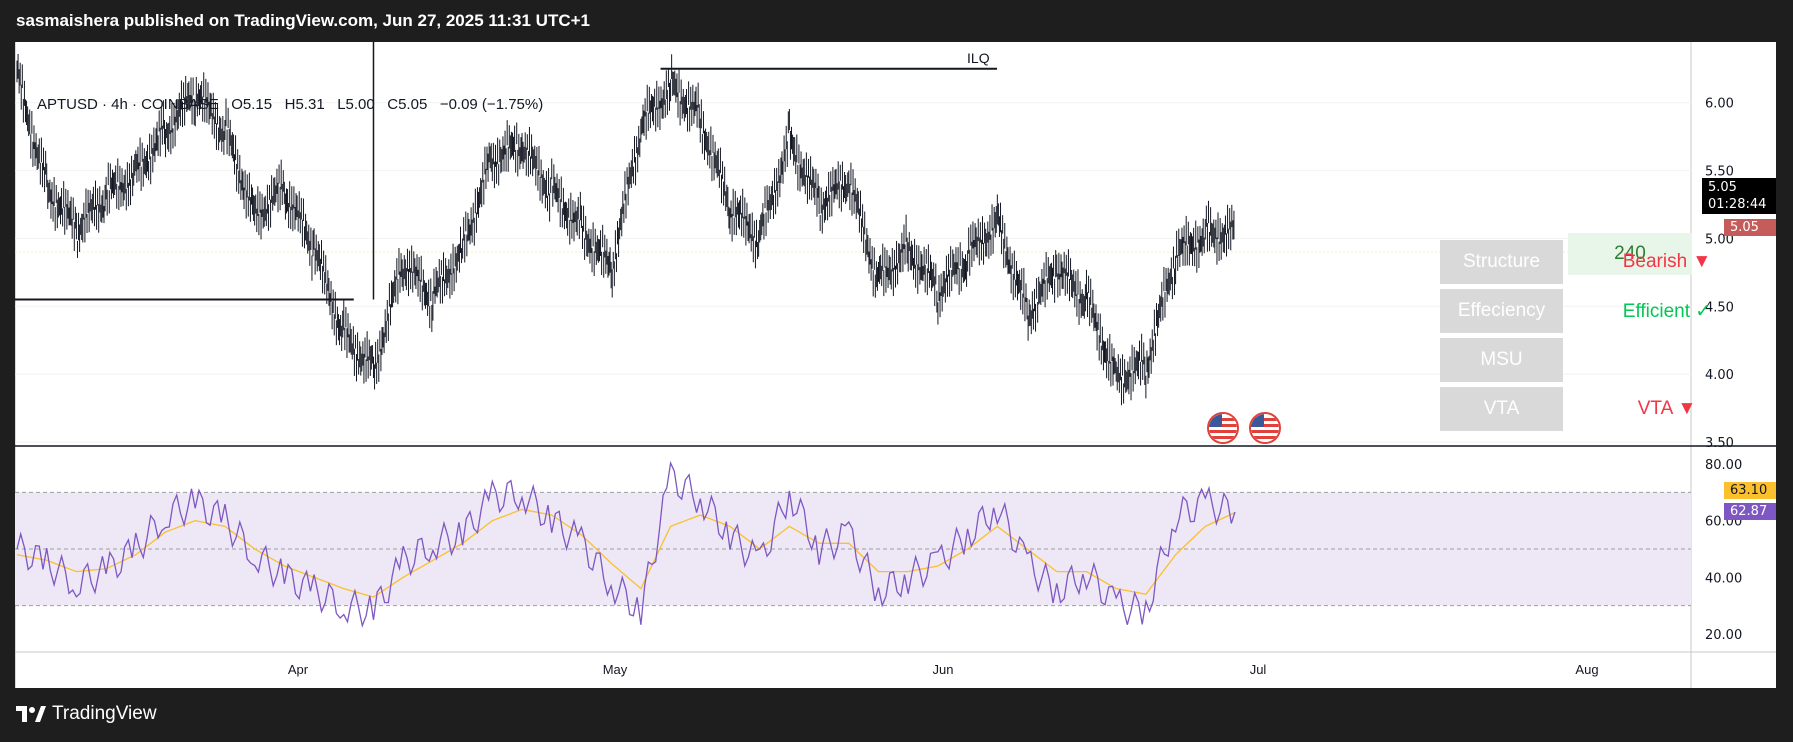 The image size is (1793, 742). I want to click on structure-label: Structure, so click(1501, 262).